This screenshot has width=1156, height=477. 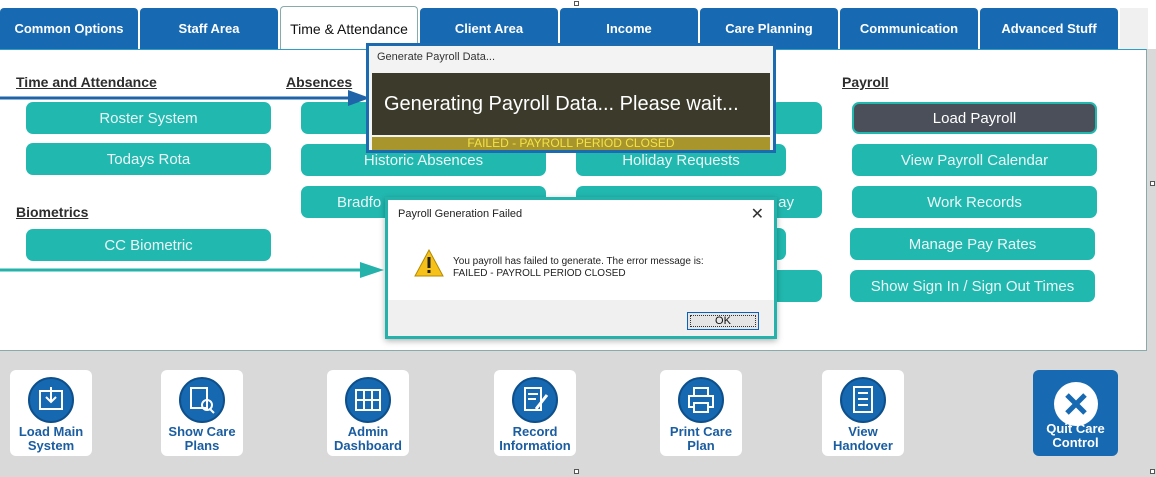 I want to click on dialog-title: Payroll Generation Failed, so click(x=460, y=214).